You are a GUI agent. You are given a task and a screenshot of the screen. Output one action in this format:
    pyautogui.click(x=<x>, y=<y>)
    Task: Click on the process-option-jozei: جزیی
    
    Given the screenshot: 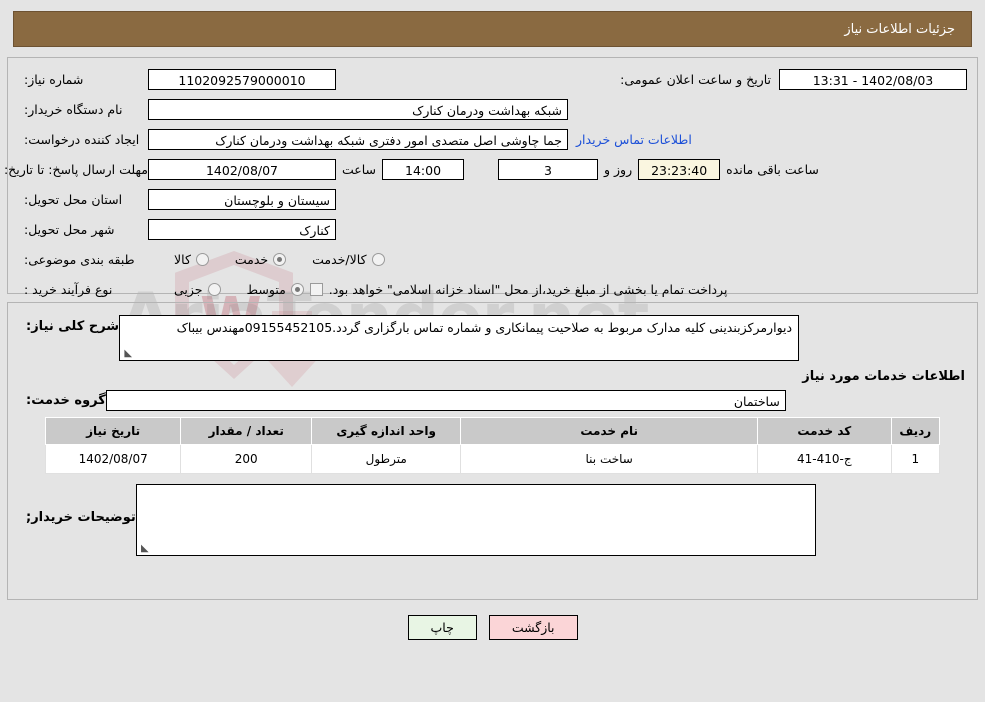 What is the action you would take?
    pyautogui.click(x=197, y=289)
    